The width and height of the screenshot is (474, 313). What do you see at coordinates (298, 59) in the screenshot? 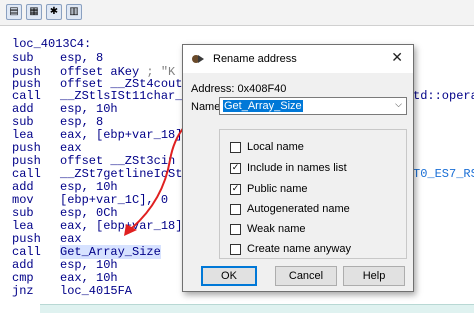
I see `dialog-titlebar: Rename address ✕` at bounding box center [298, 59].